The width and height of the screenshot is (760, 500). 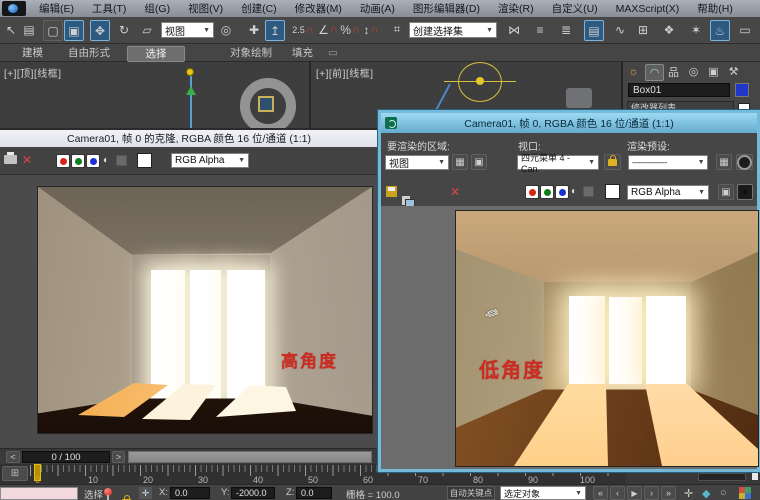 I want to click on reference-coordinate-dropdown: 视图 ▼, so click(x=187, y=30).